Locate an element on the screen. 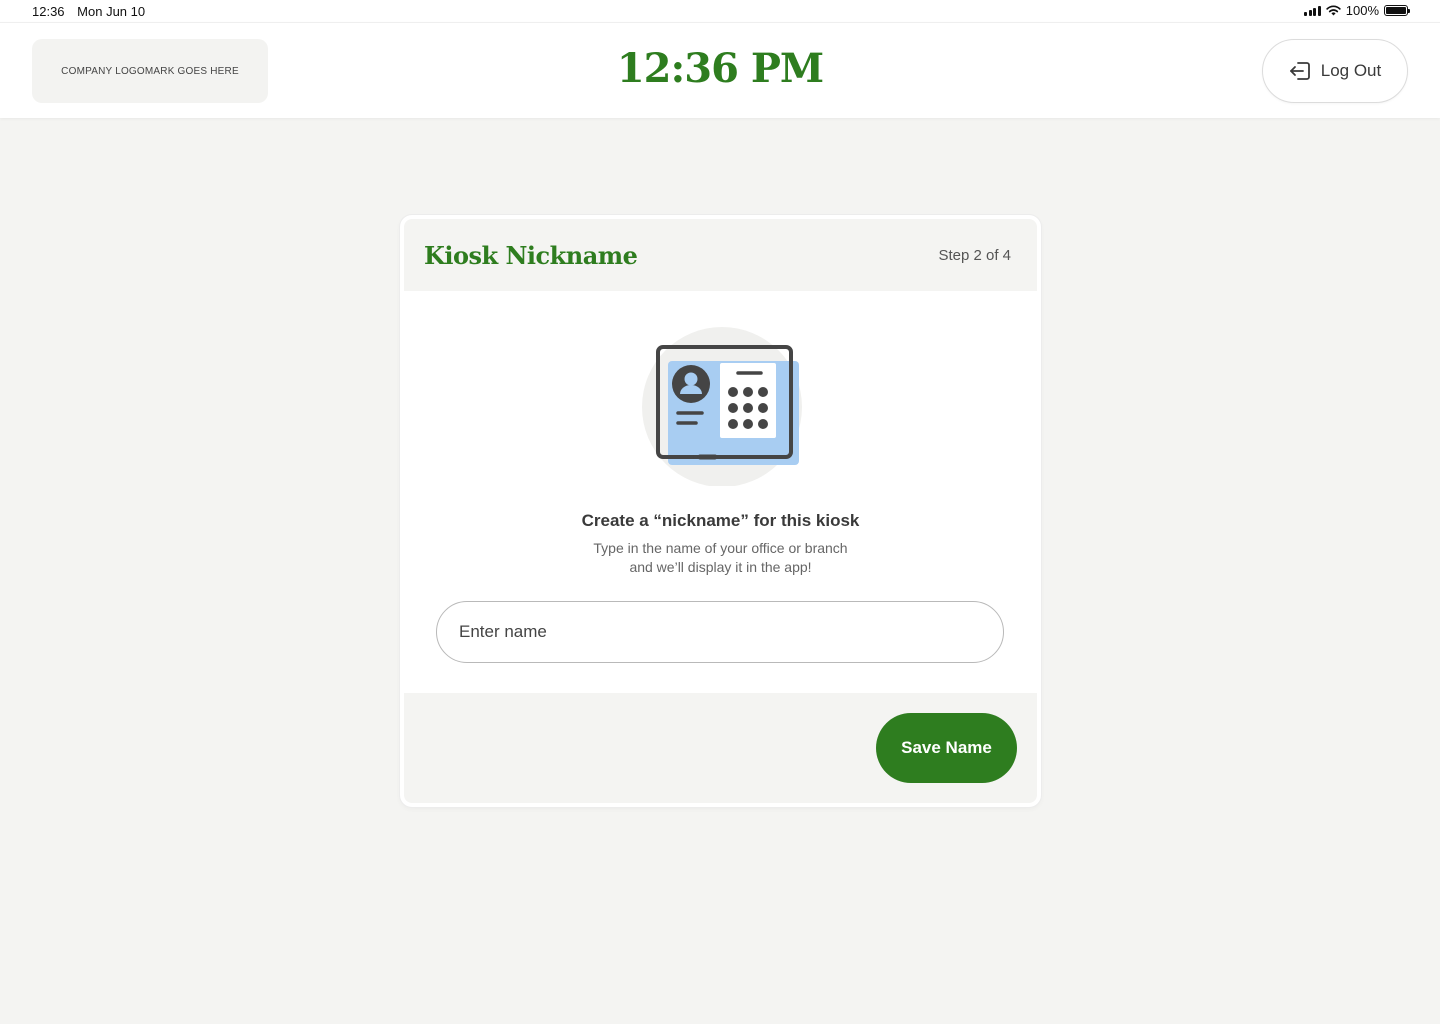 The width and height of the screenshot is (1440, 1024). nickname-heading: Create a “nickname” for this kiosk is located at coordinates (720, 520).